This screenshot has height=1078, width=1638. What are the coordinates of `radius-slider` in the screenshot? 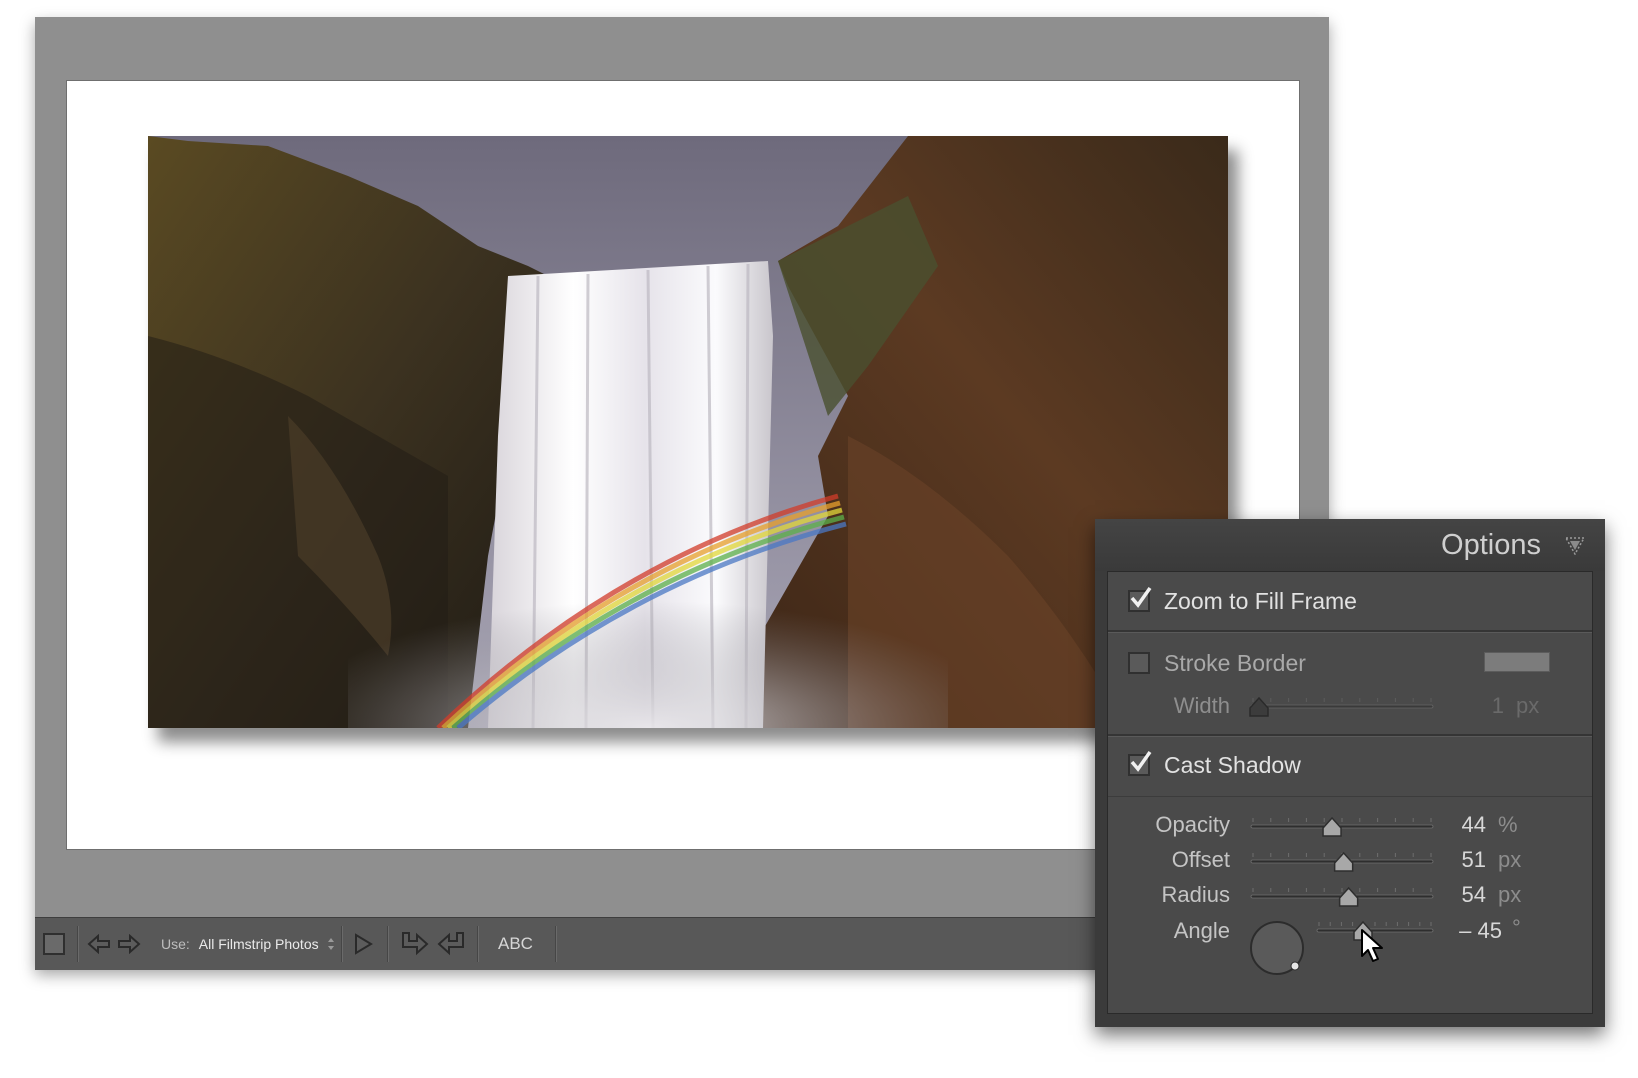 It's located at (1342, 896).